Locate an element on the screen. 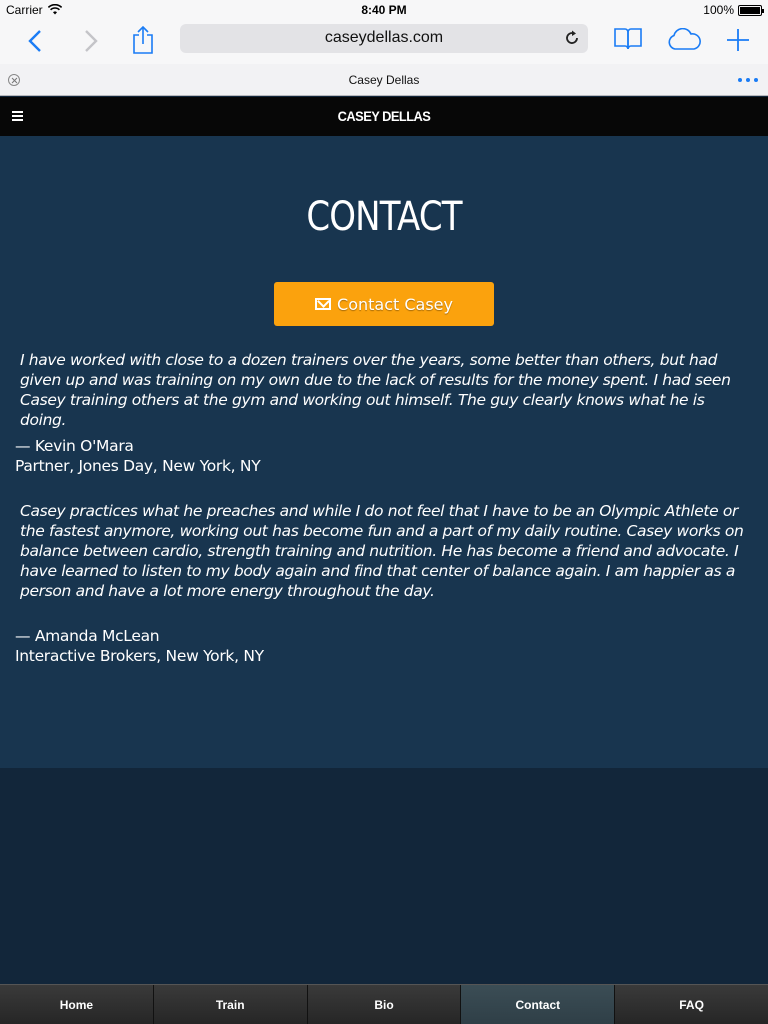 The height and width of the screenshot is (1024, 768). add-tab-icon is located at coordinates (738, 40).